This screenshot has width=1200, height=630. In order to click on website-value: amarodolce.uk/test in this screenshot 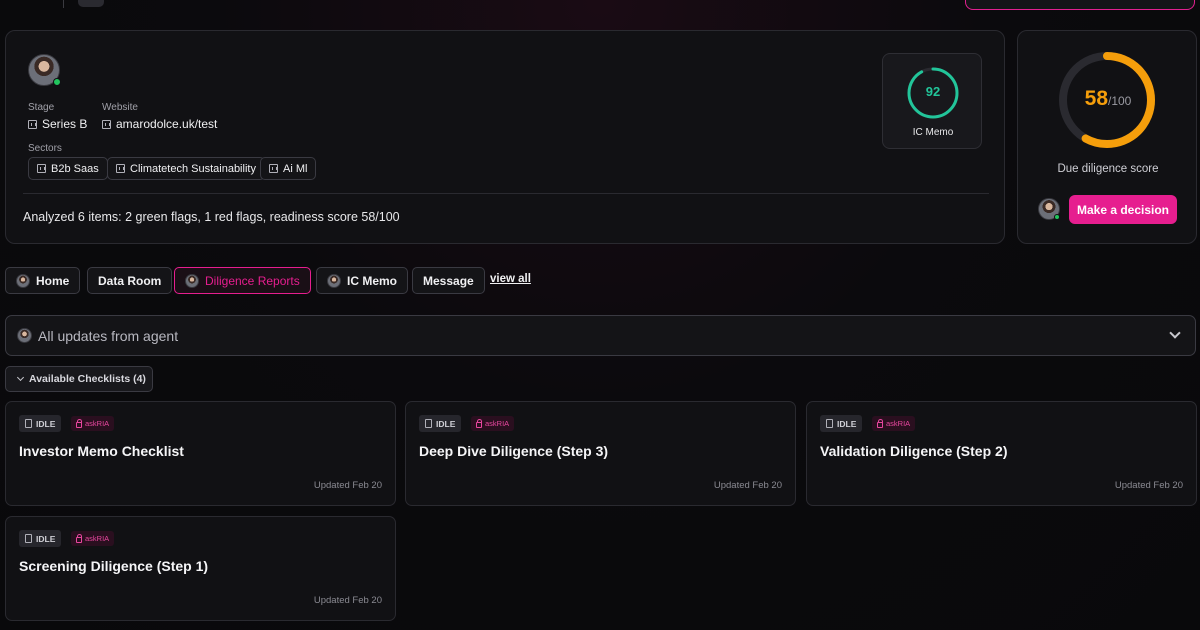, I will do `click(159, 124)`.